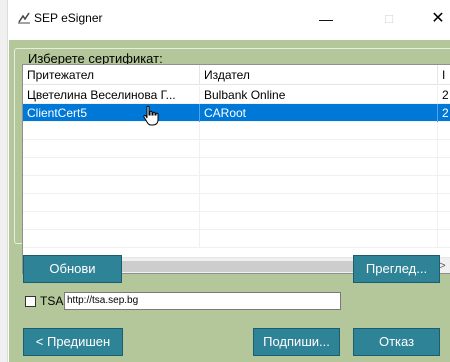  What do you see at coordinates (111, 75) in the screenshot?
I see `column-holder: Притежател` at bounding box center [111, 75].